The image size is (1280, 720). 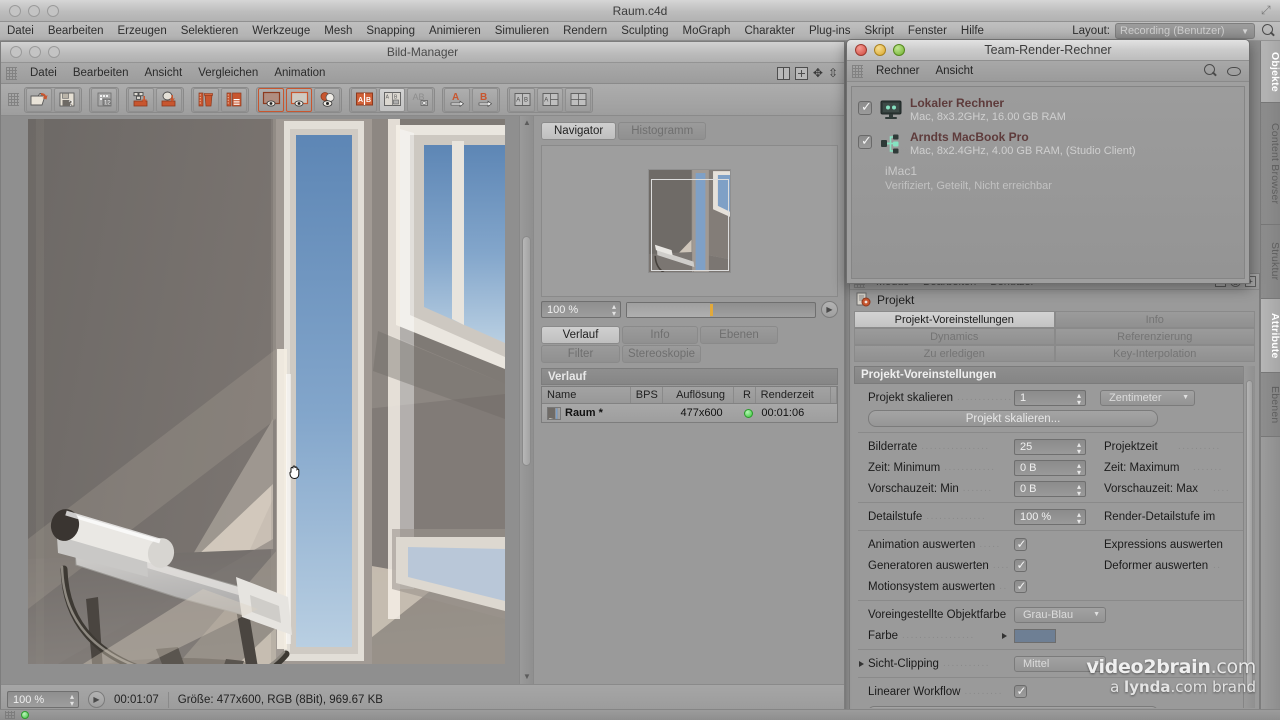 What do you see at coordinates (1270, 336) in the screenshot?
I see `sidebar-tab-attribute: Attribute` at bounding box center [1270, 336].